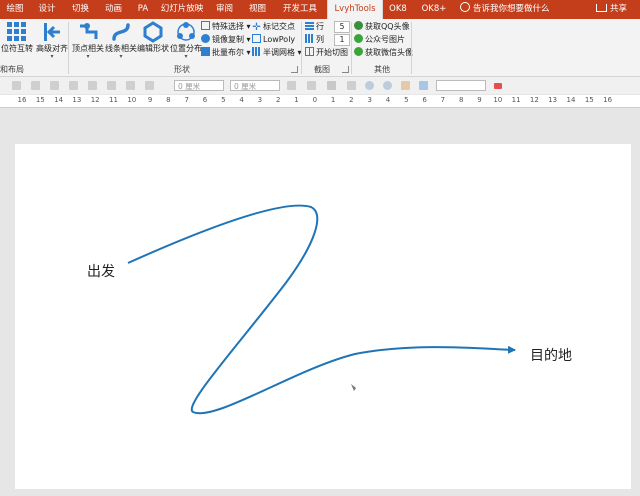 The height and width of the screenshot is (496, 640). What do you see at coordinates (223, 100) in the screenshot?
I see `ruler-tick-label: 5` at bounding box center [223, 100].